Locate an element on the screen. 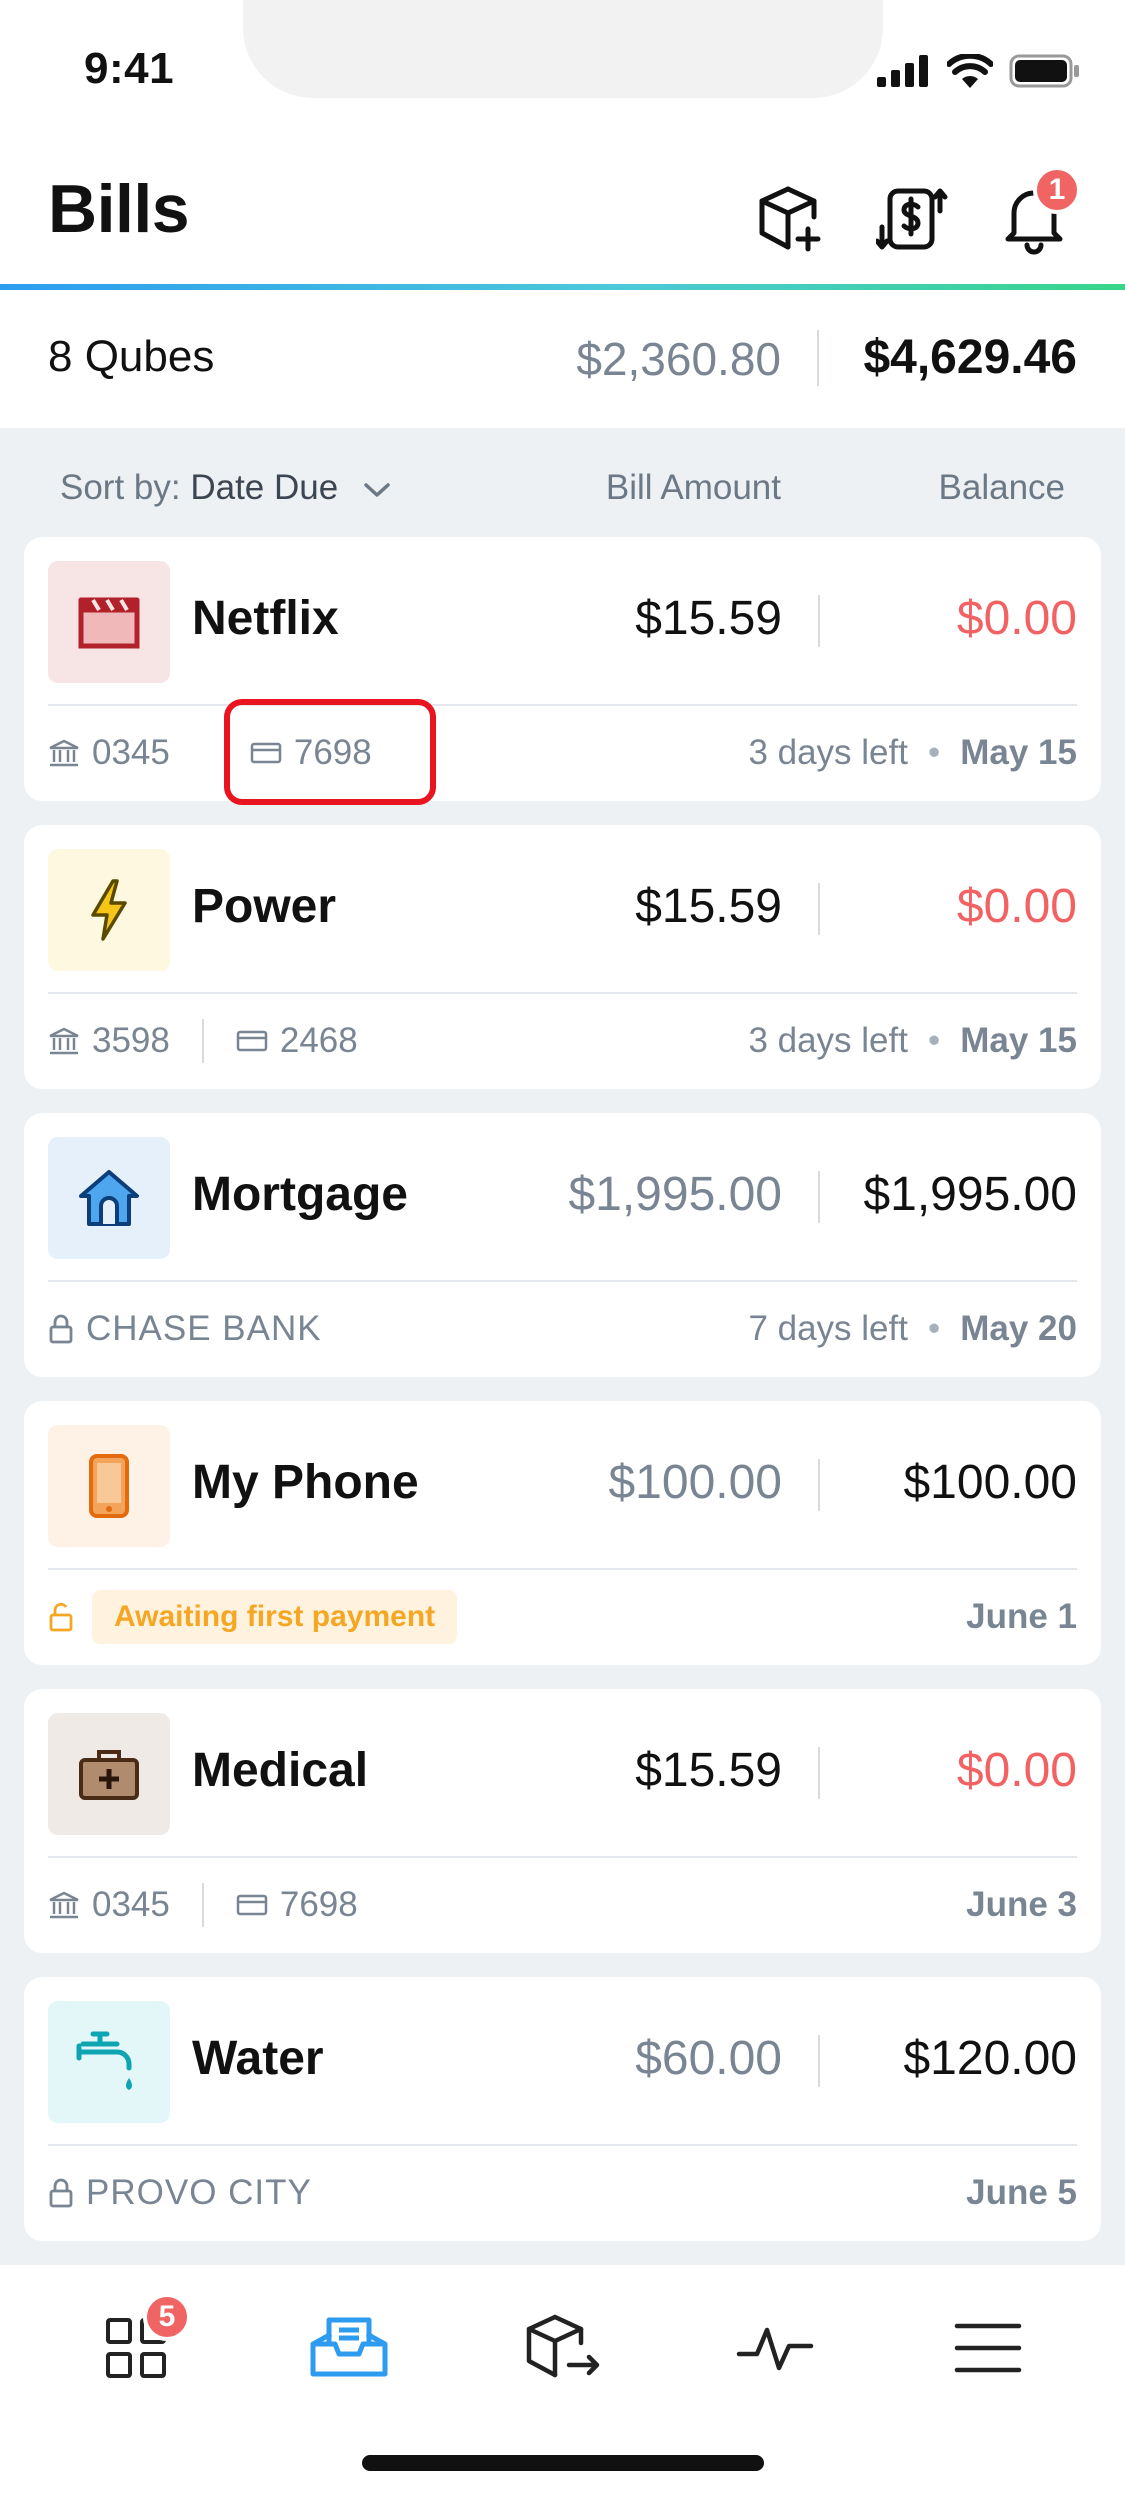 This screenshot has height=2493, width=1125. dashboard-badge: 5 is located at coordinates (167, 2317).